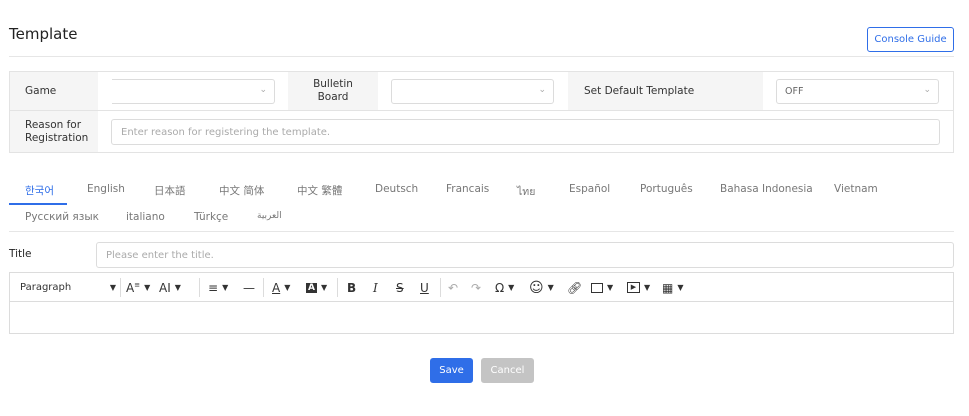 This screenshot has width=969, height=416. Describe the element at coordinates (472, 91) in the screenshot. I see `bulletin-board-select: ⌄` at that location.